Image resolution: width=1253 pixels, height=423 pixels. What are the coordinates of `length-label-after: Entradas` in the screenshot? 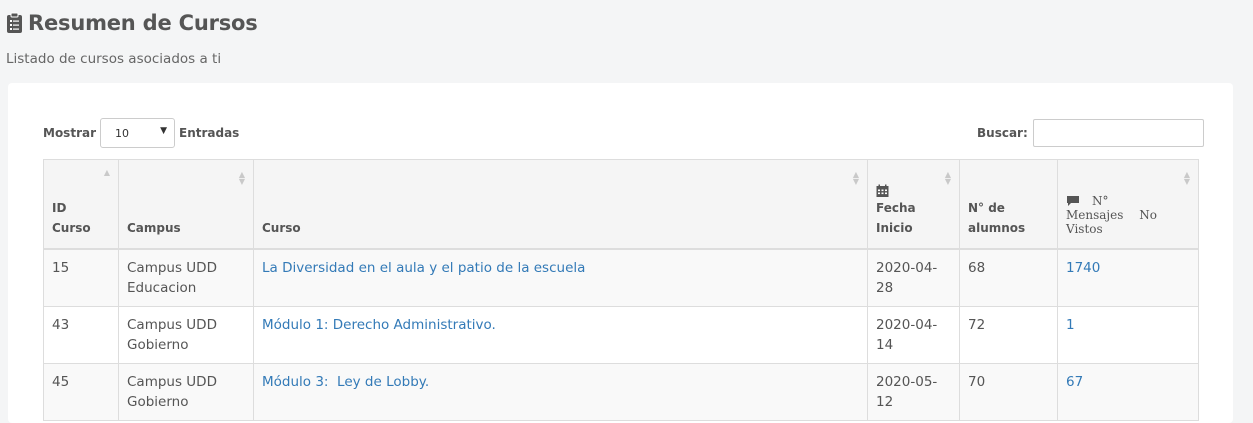 It's located at (209, 133).